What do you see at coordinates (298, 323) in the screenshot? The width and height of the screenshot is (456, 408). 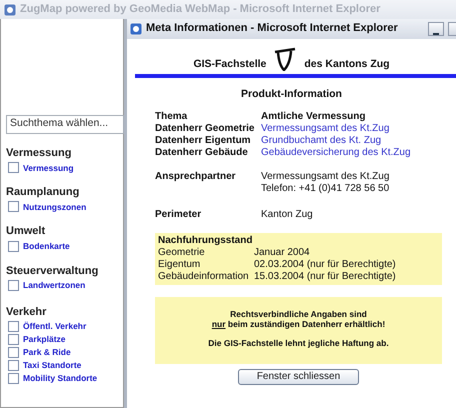 I see `notice-text: nur beim zuständigen Datenherr erhältlich!` at bounding box center [298, 323].